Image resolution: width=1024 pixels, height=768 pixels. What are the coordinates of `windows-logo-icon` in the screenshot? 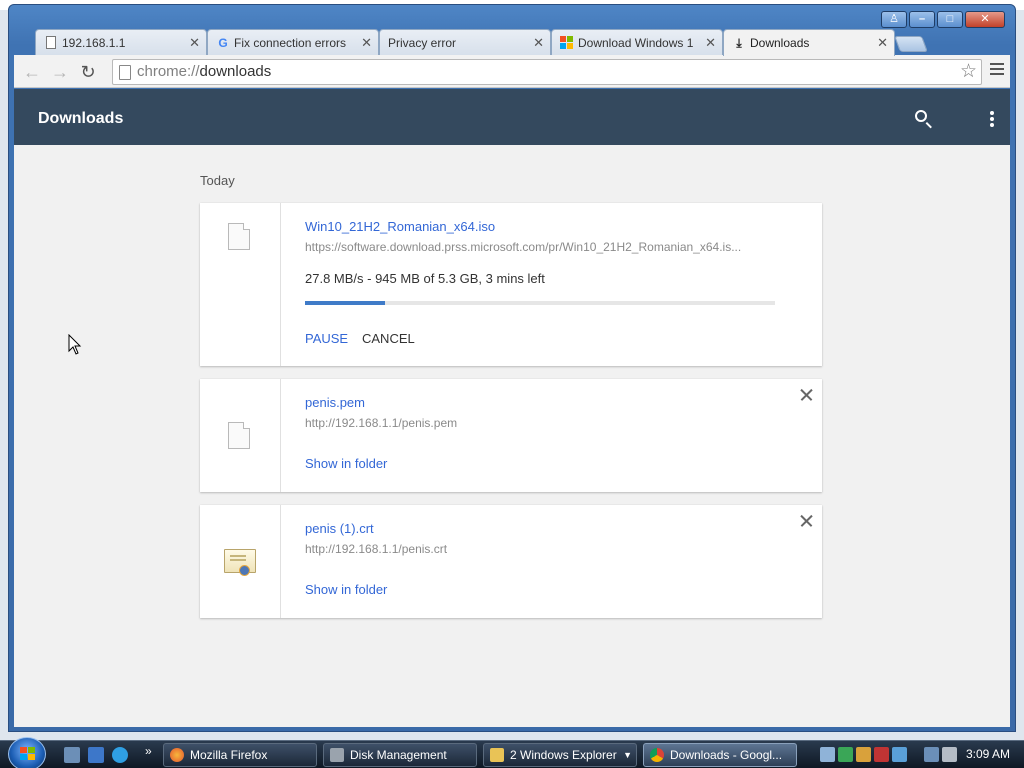 It's located at (27, 754).